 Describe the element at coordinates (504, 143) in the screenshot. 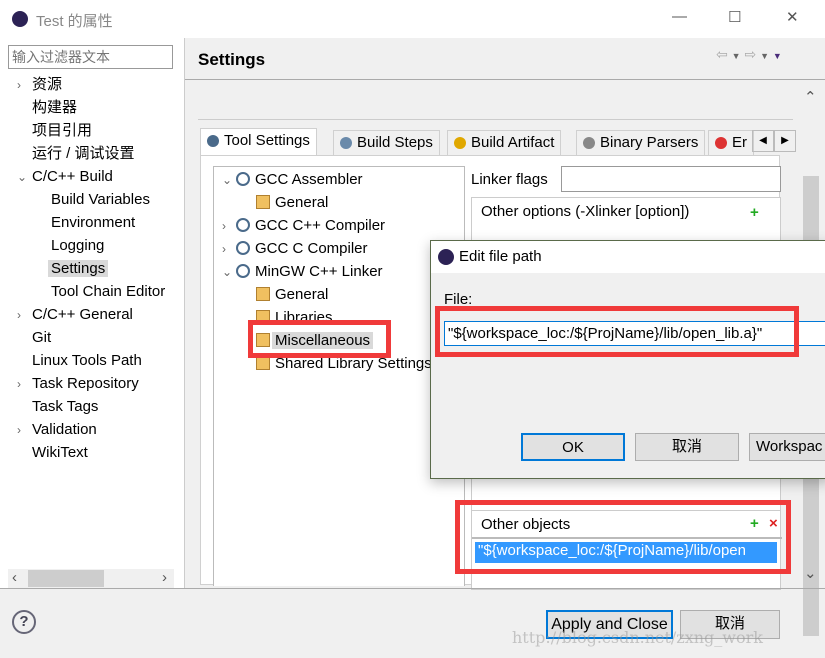

I see `tab: Build Artifact` at that location.